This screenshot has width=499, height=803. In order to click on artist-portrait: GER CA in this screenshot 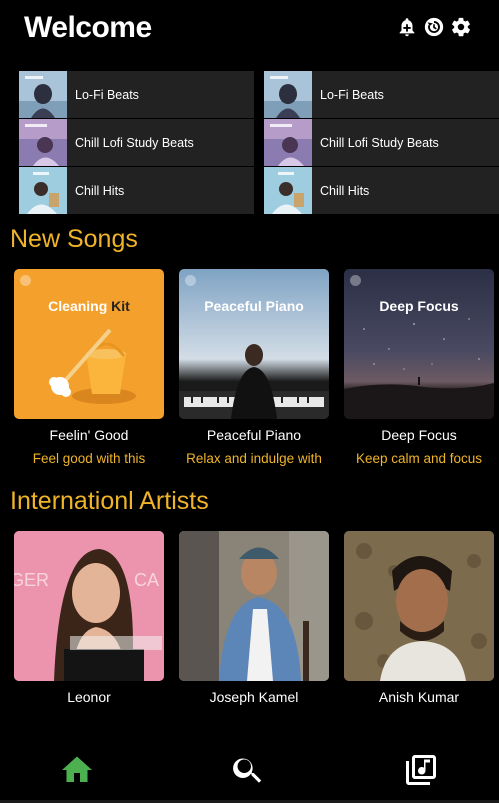, I will do `click(89, 606)`.